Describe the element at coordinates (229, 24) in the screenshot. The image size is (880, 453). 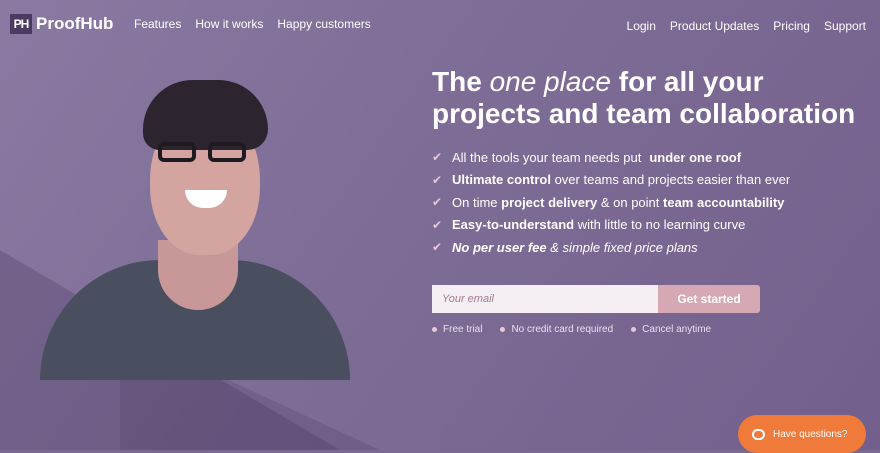
I see `nav-link-how-it-works: How it works` at that location.